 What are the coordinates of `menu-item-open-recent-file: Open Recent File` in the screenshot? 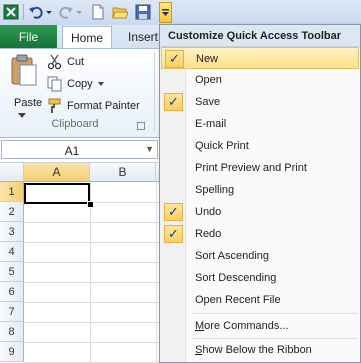 It's located at (260, 300).